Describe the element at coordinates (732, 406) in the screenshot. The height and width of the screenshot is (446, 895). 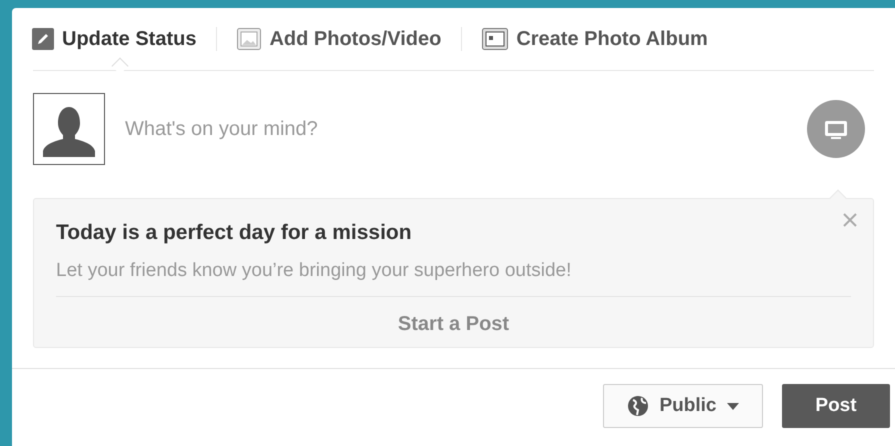
I see `caret-icon` at that location.